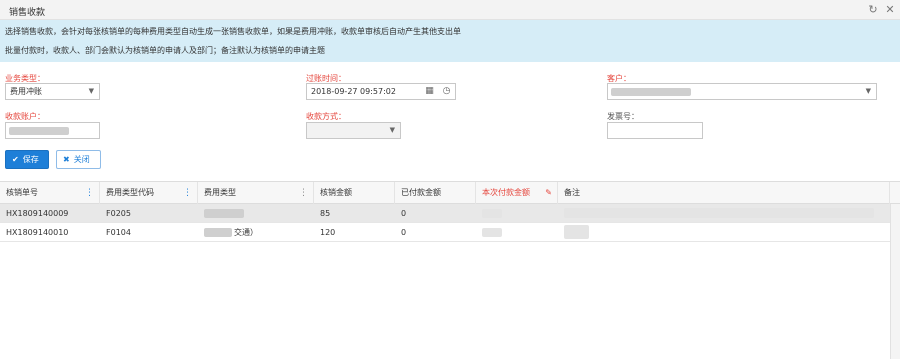 The width and height of the screenshot is (900, 359). What do you see at coordinates (66, 159) in the screenshot?
I see `close-icon: ✖` at bounding box center [66, 159].